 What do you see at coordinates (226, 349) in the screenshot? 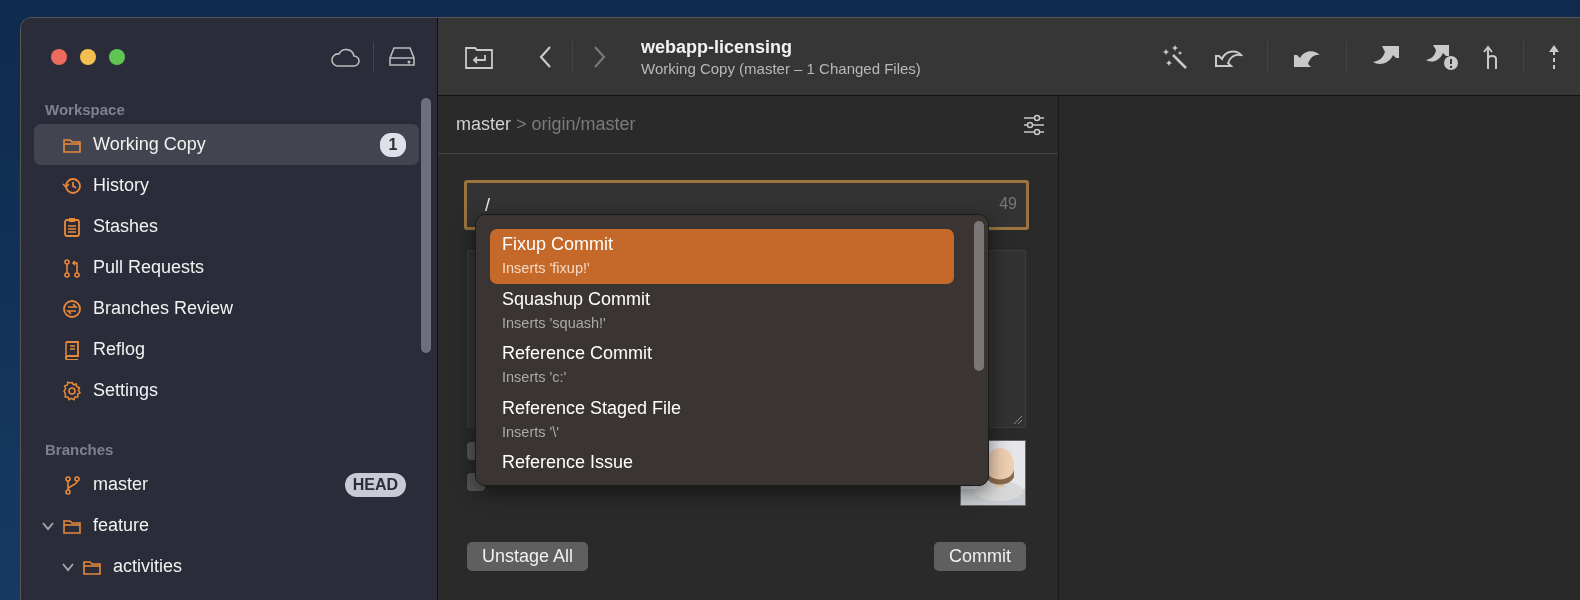
I see `sidebar-item: Reflog` at bounding box center [226, 349].